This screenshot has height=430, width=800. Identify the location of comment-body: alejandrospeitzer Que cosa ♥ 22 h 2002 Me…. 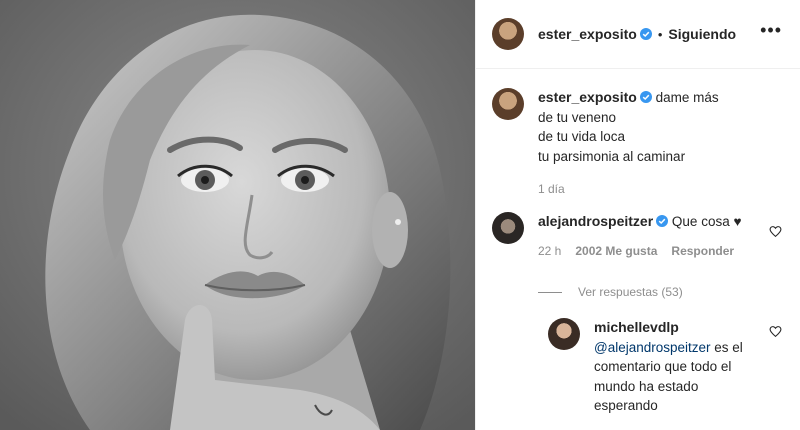
(643, 257).